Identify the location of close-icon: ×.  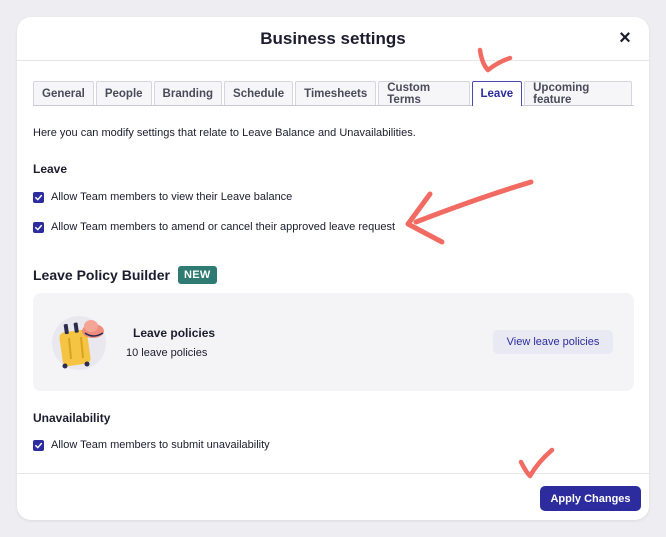
(625, 38).